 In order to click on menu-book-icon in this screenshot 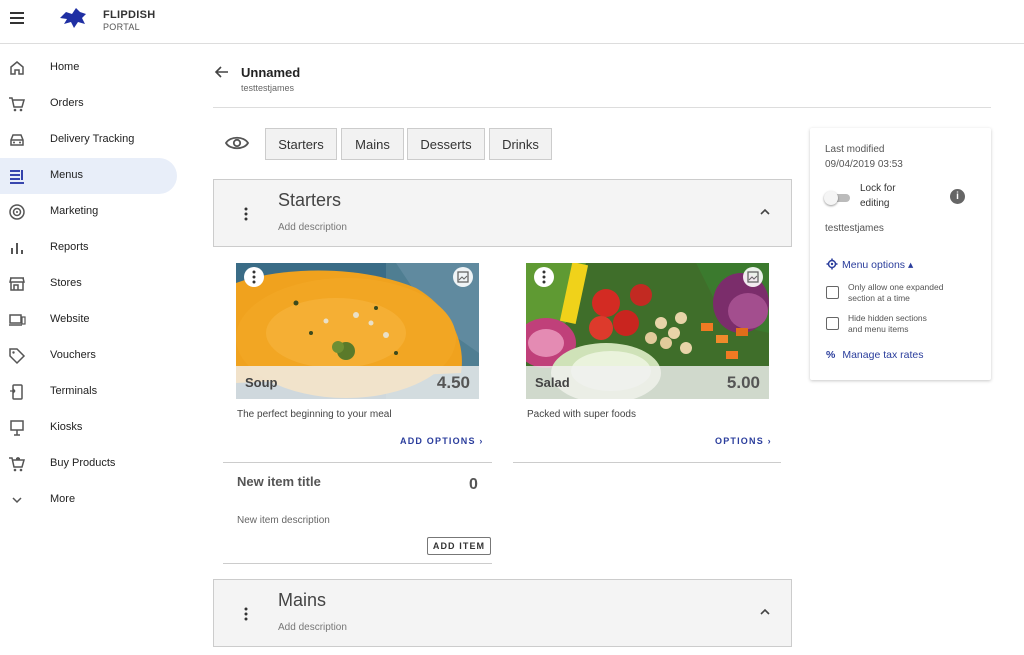, I will do `click(17, 177)`.